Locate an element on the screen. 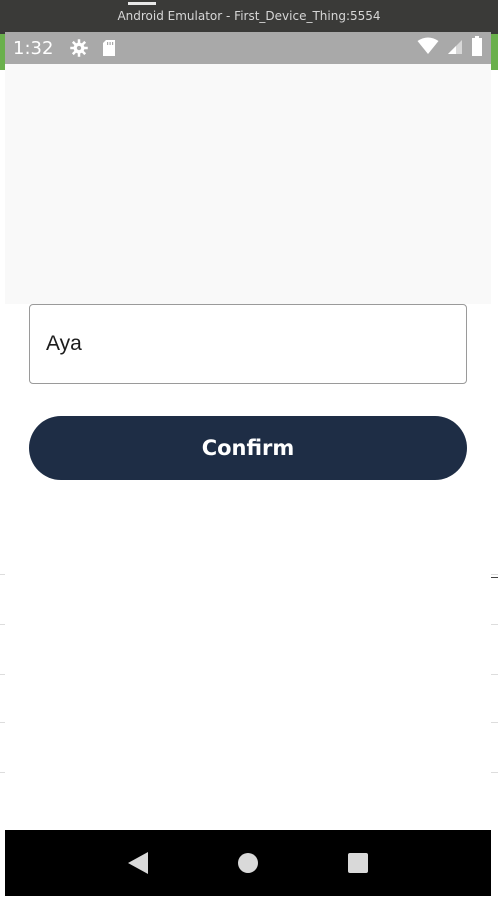 The width and height of the screenshot is (498, 901). host-accent-bar-right is located at coordinates (494, 52).